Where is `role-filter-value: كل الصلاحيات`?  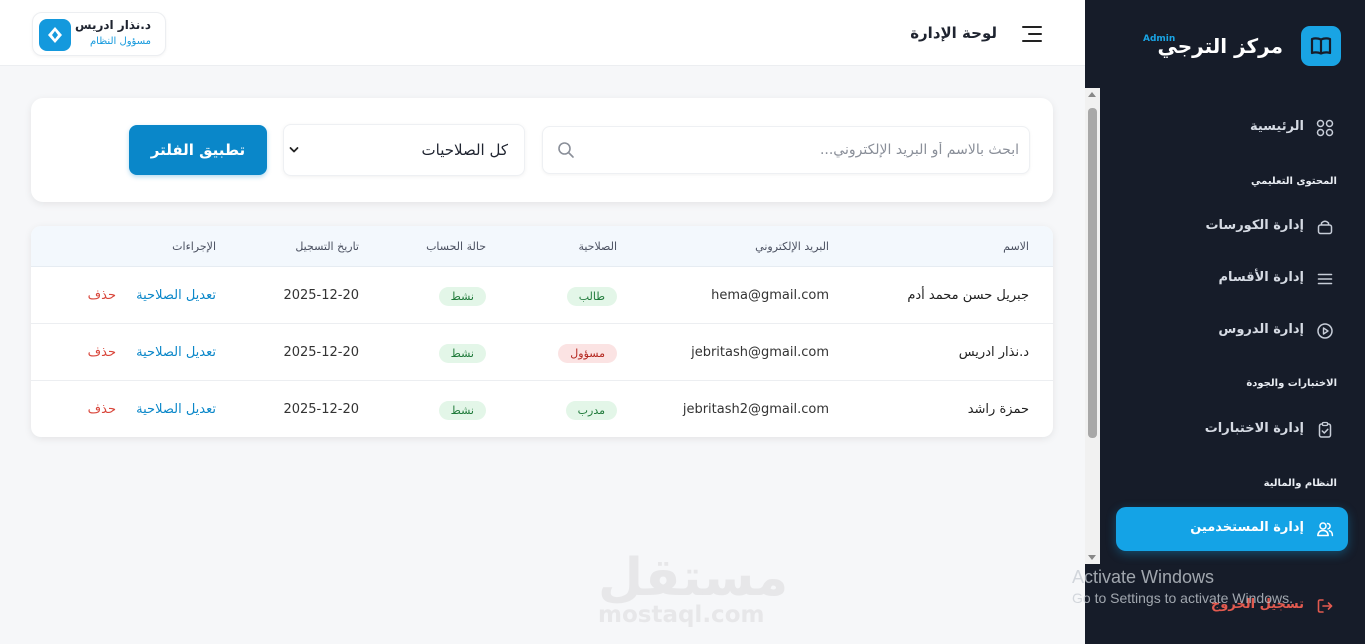 role-filter-value: كل الصلاحيات is located at coordinates (464, 150).